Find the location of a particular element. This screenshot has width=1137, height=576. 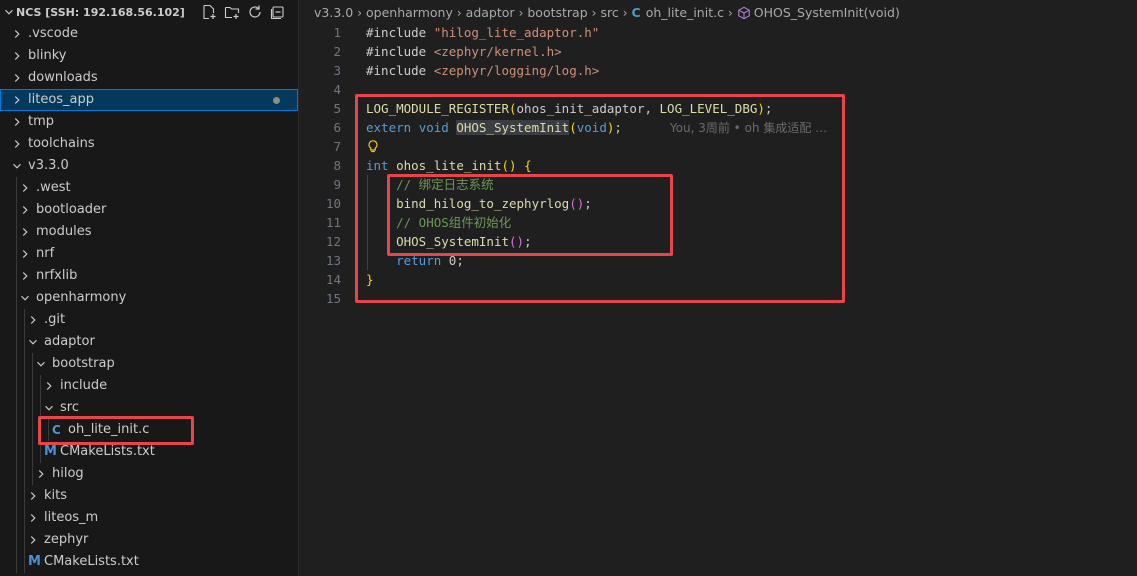

modified-dot-icon is located at coordinates (276, 100).